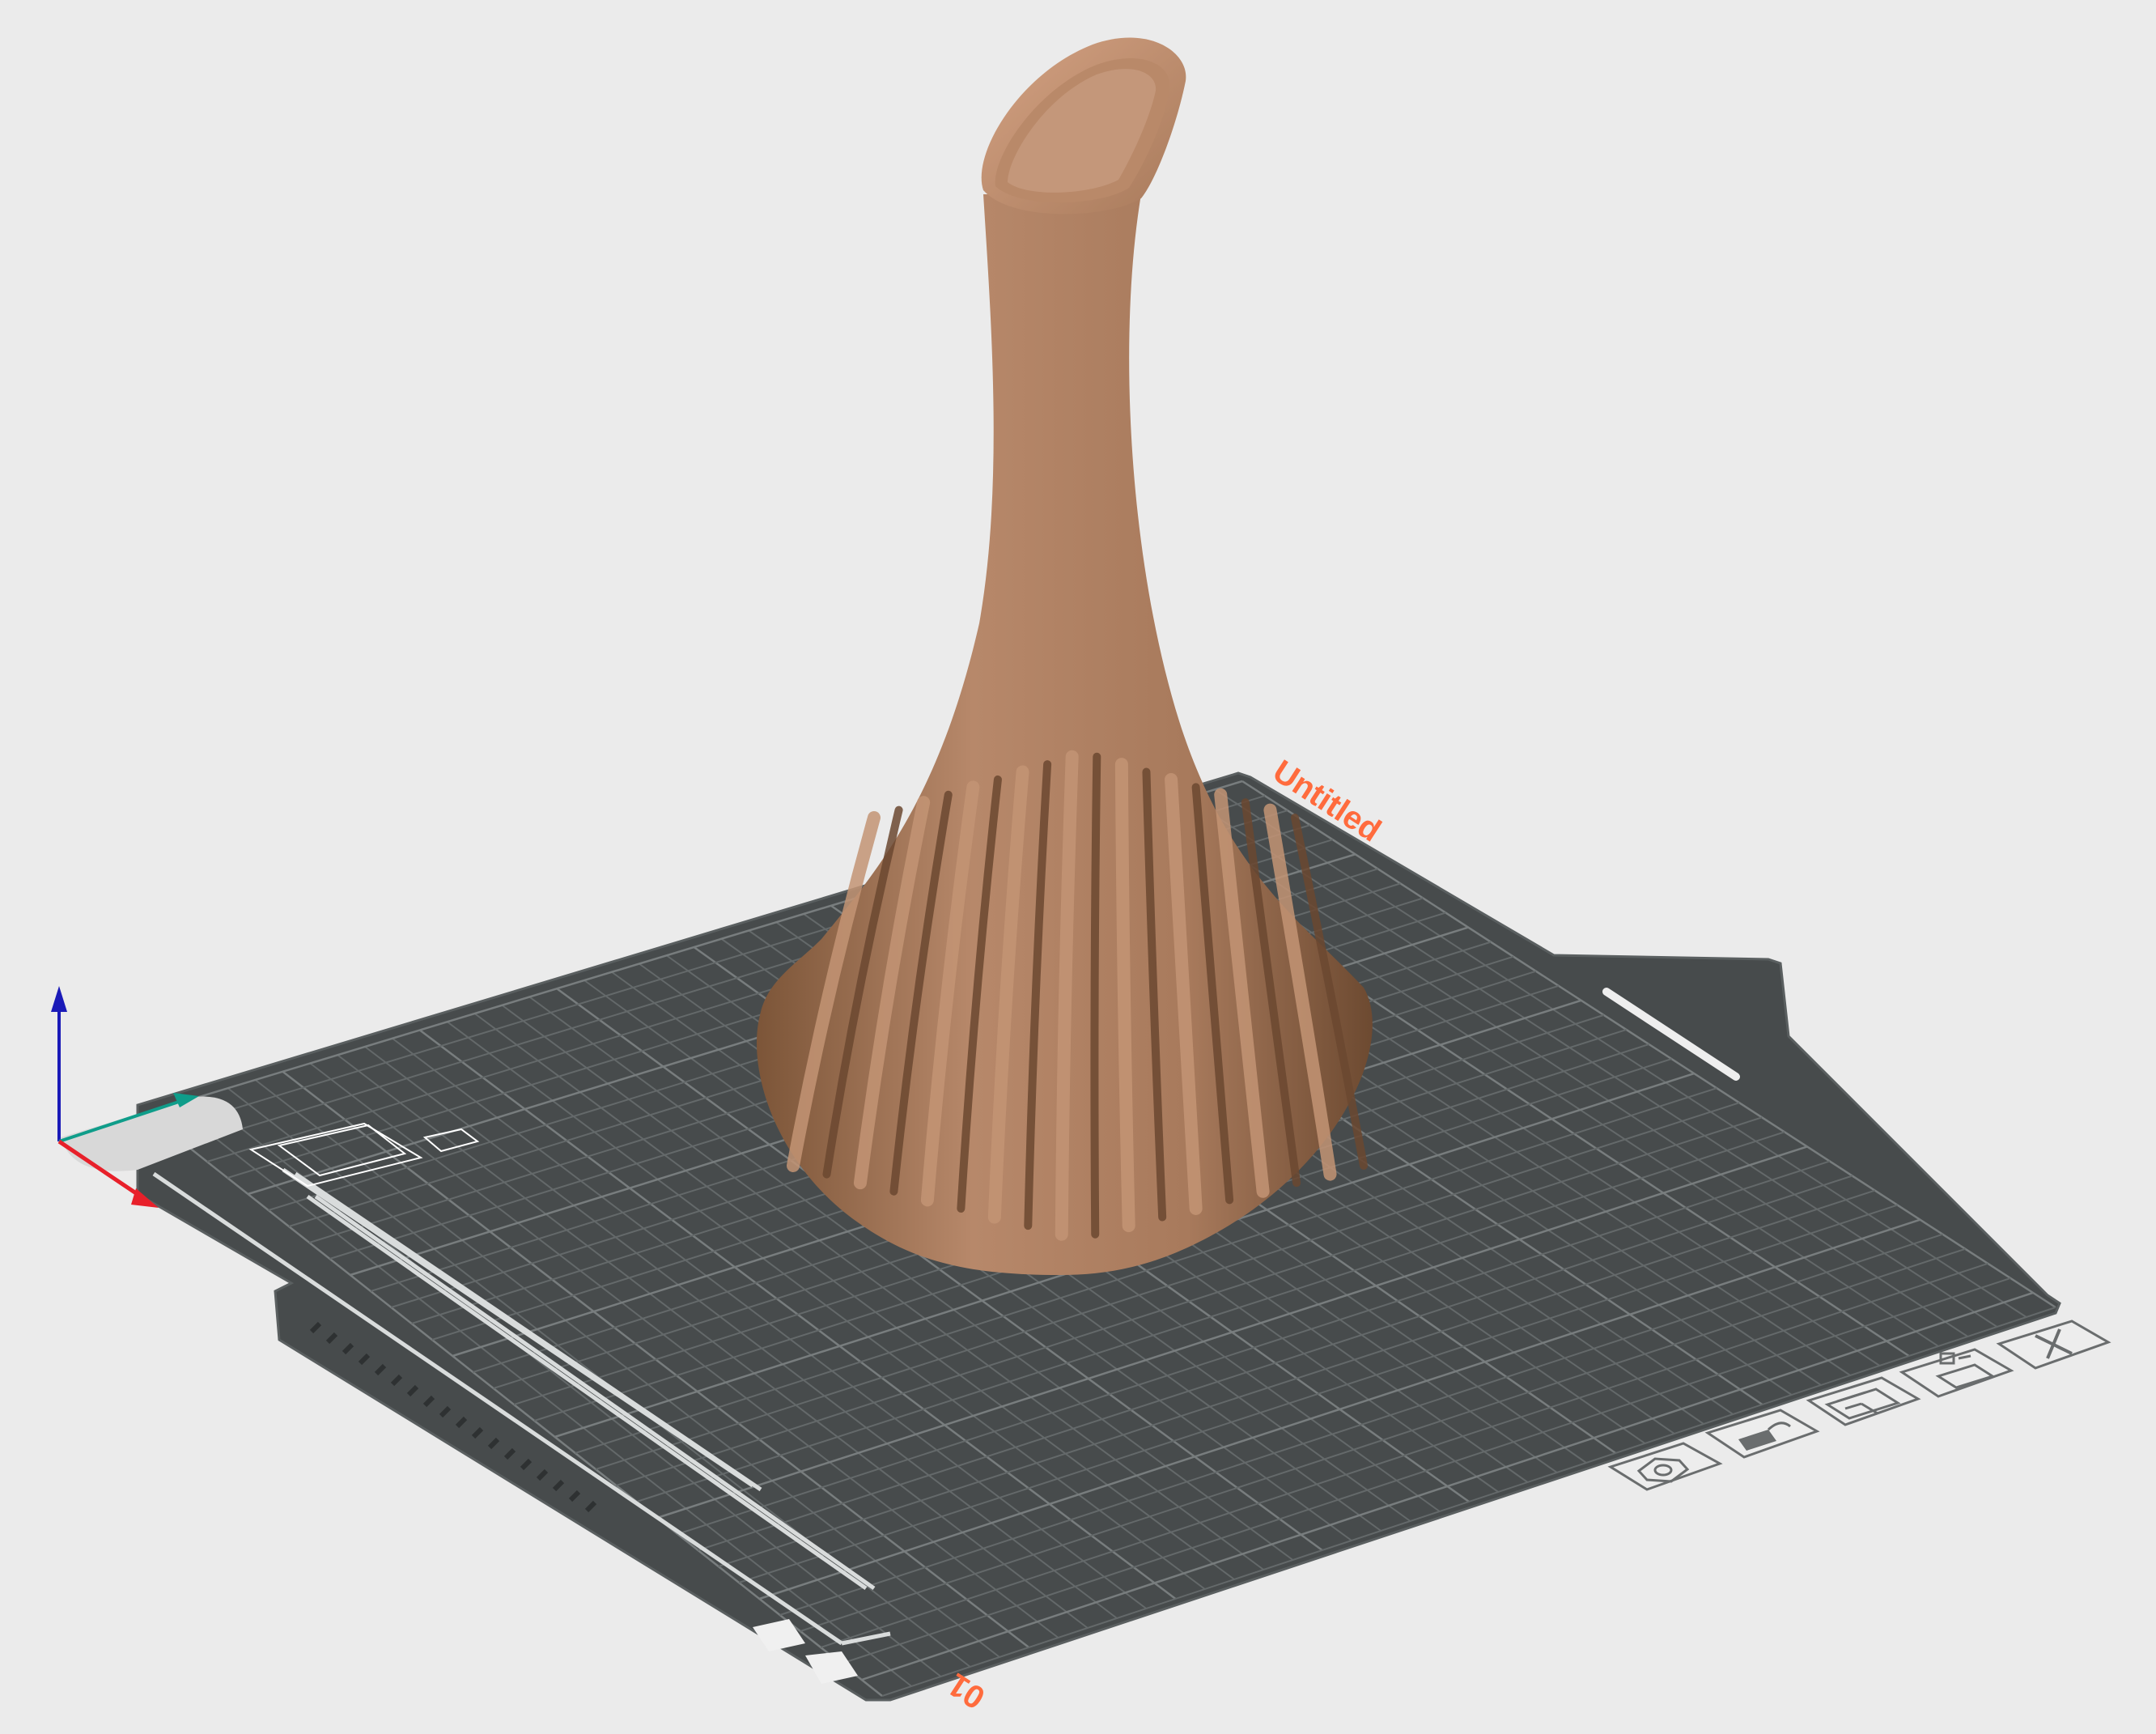 This screenshot has width=2156, height=1734. What do you see at coordinates (2053, 1345) in the screenshot?
I see `delete-plate-button` at bounding box center [2053, 1345].